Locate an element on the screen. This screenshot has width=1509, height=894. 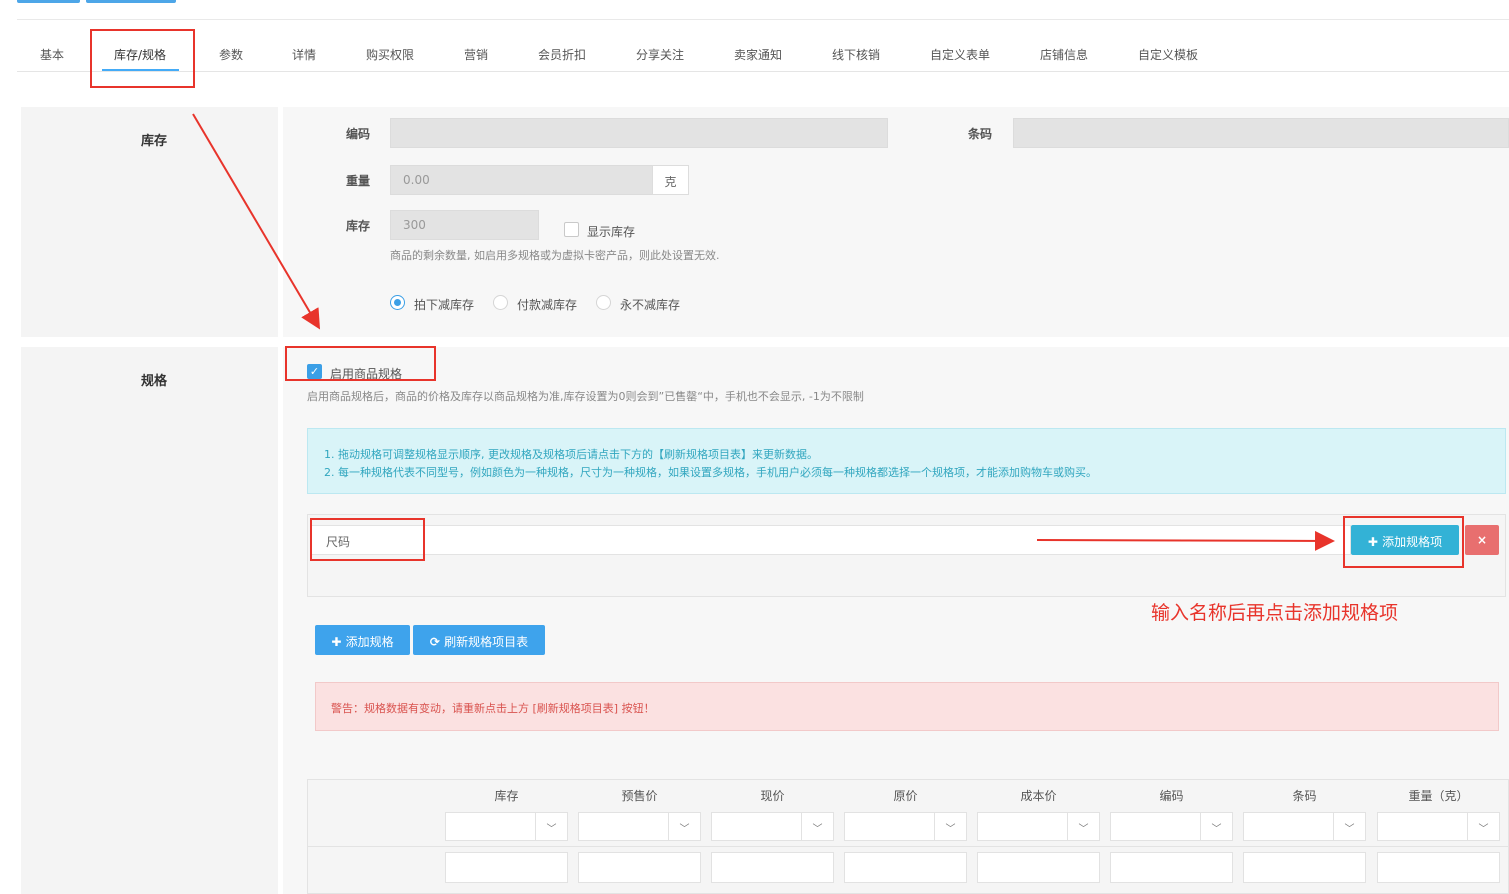
arrow-tab-to-enable is located at coordinates (256, 221).